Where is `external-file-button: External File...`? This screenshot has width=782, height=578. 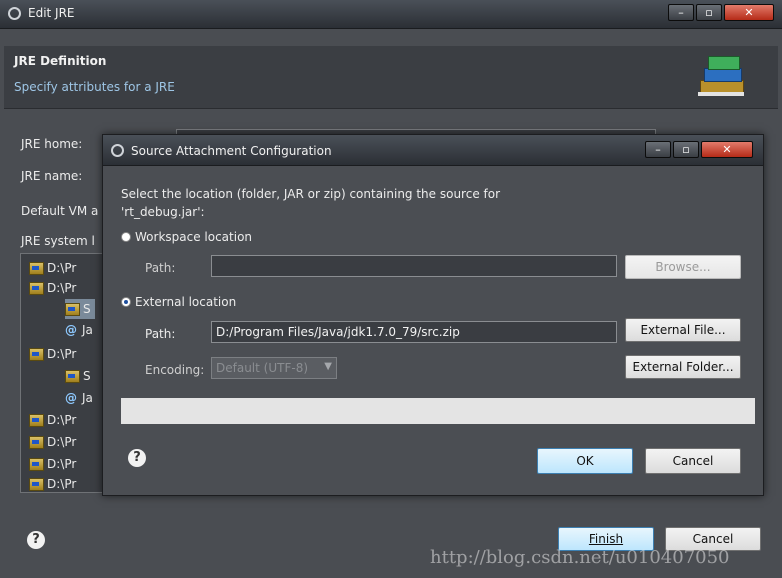 external-file-button: External File... is located at coordinates (683, 330).